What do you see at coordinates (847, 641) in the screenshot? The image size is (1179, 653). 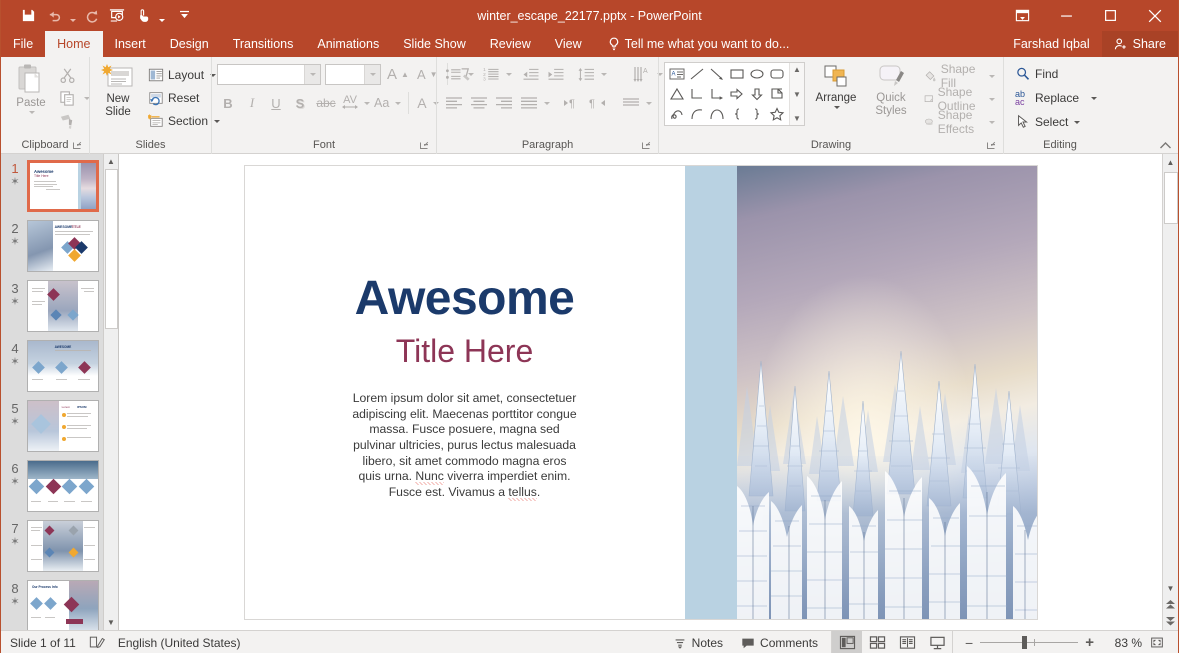 I see `normal-view-button` at bounding box center [847, 641].